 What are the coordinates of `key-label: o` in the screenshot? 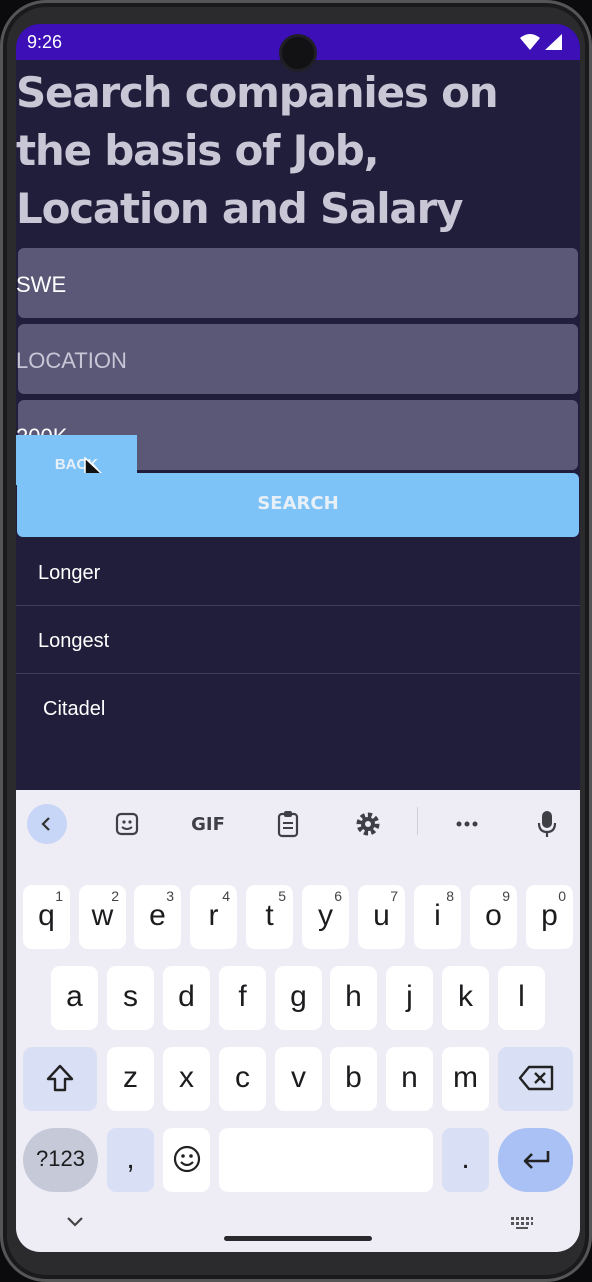 It's located at (493, 915).